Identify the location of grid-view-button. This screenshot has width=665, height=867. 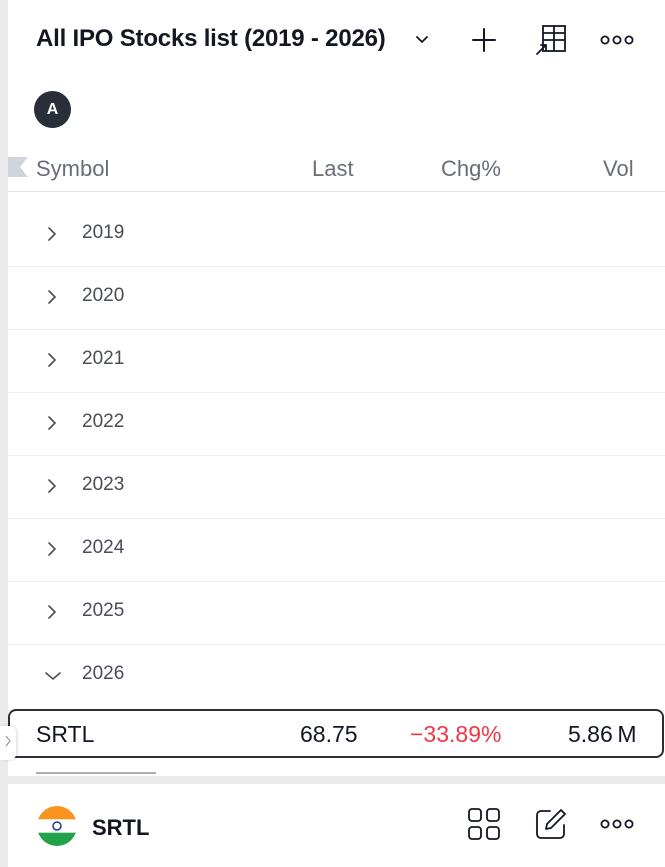
(484, 826).